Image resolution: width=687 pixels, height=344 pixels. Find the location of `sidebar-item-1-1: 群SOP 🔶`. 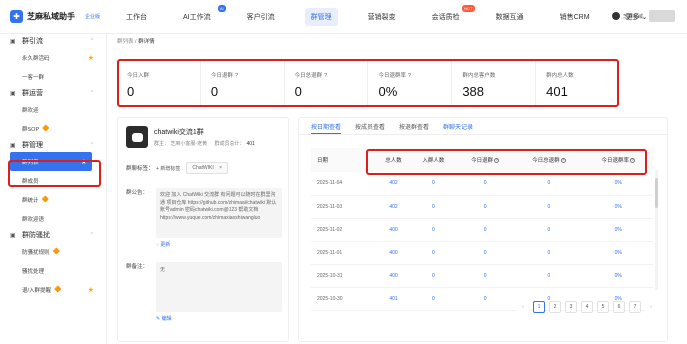

sidebar-item-1-1: 群SOP 🔶 is located at coordinates (53, 128).